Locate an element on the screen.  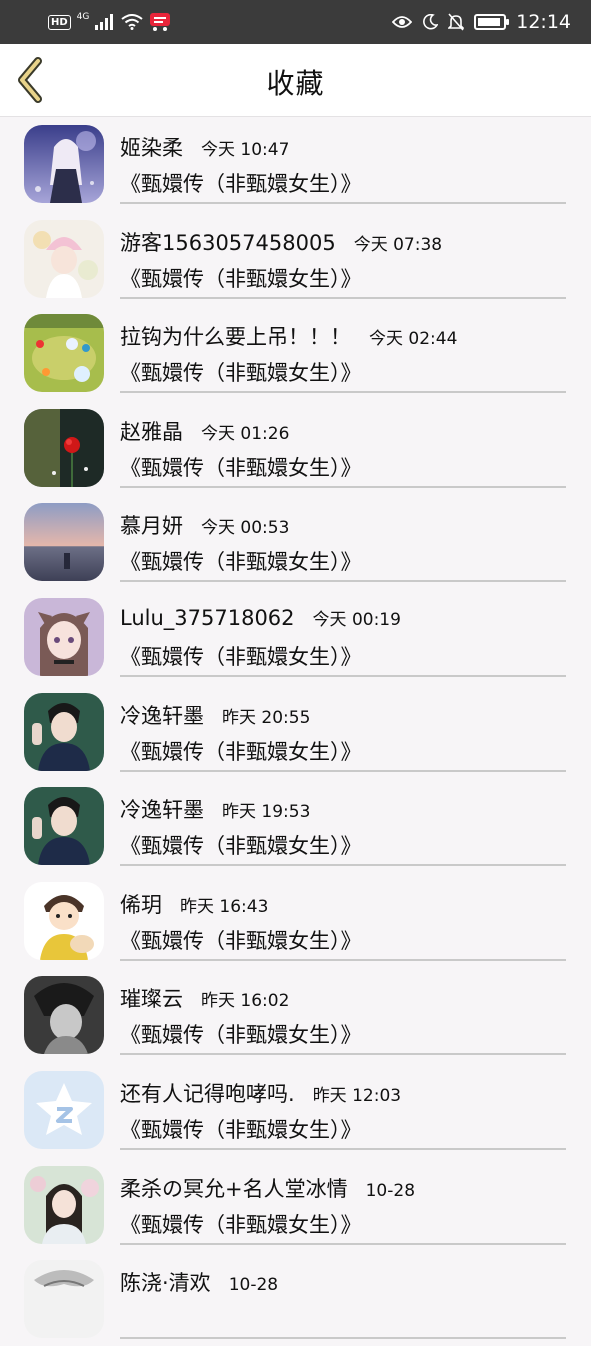
user-name: Lulu_375718062 is located at coordinates (207, 617).